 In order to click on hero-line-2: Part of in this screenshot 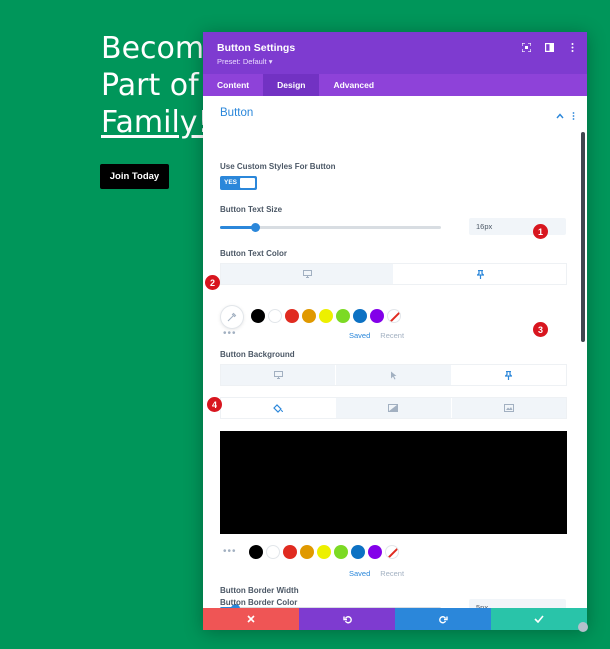, I will do `click(150, 85)`.